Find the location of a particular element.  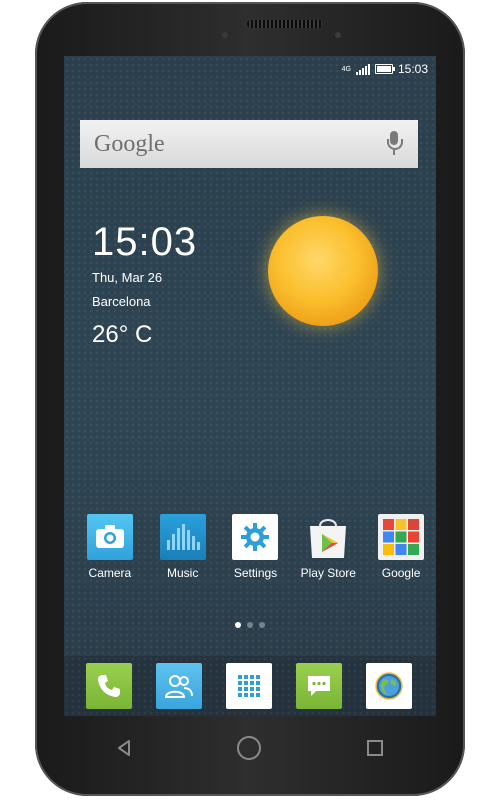

network-type: 4G is located at coordinates (346, 69).